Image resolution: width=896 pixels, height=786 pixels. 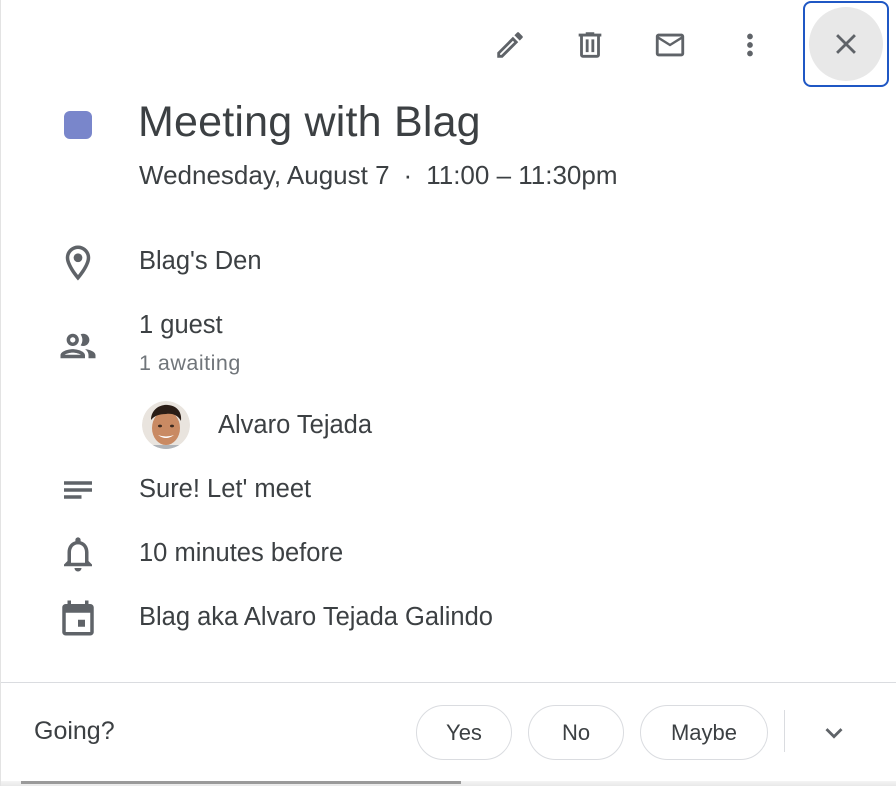 I want to click on trash-icon, so click(x=590, y=45).